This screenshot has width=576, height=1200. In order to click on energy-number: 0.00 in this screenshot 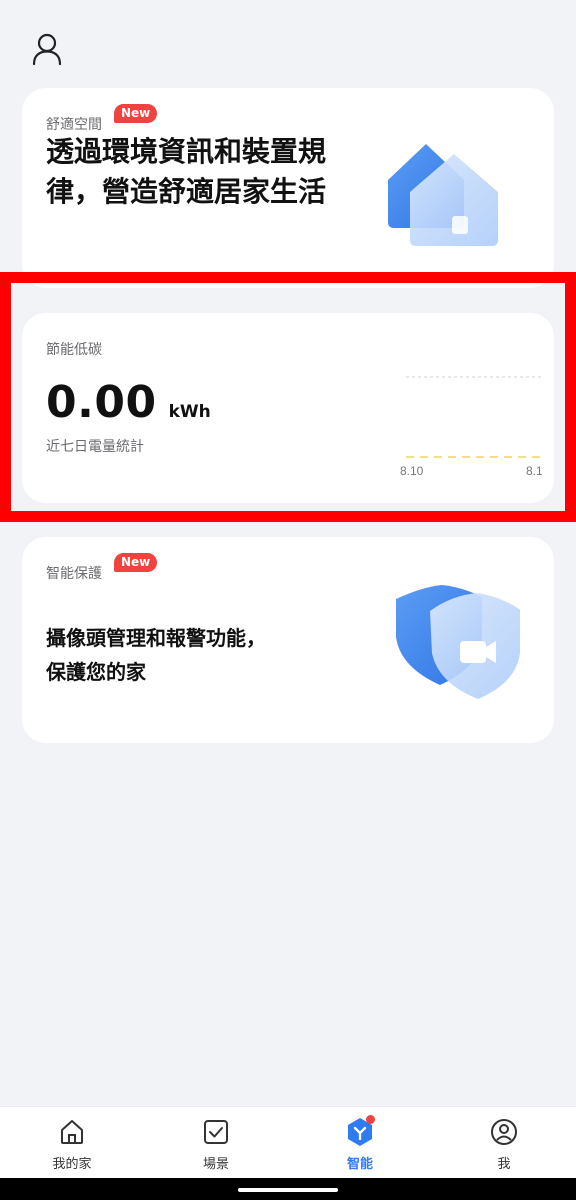, I will do `click(101, 402)`.